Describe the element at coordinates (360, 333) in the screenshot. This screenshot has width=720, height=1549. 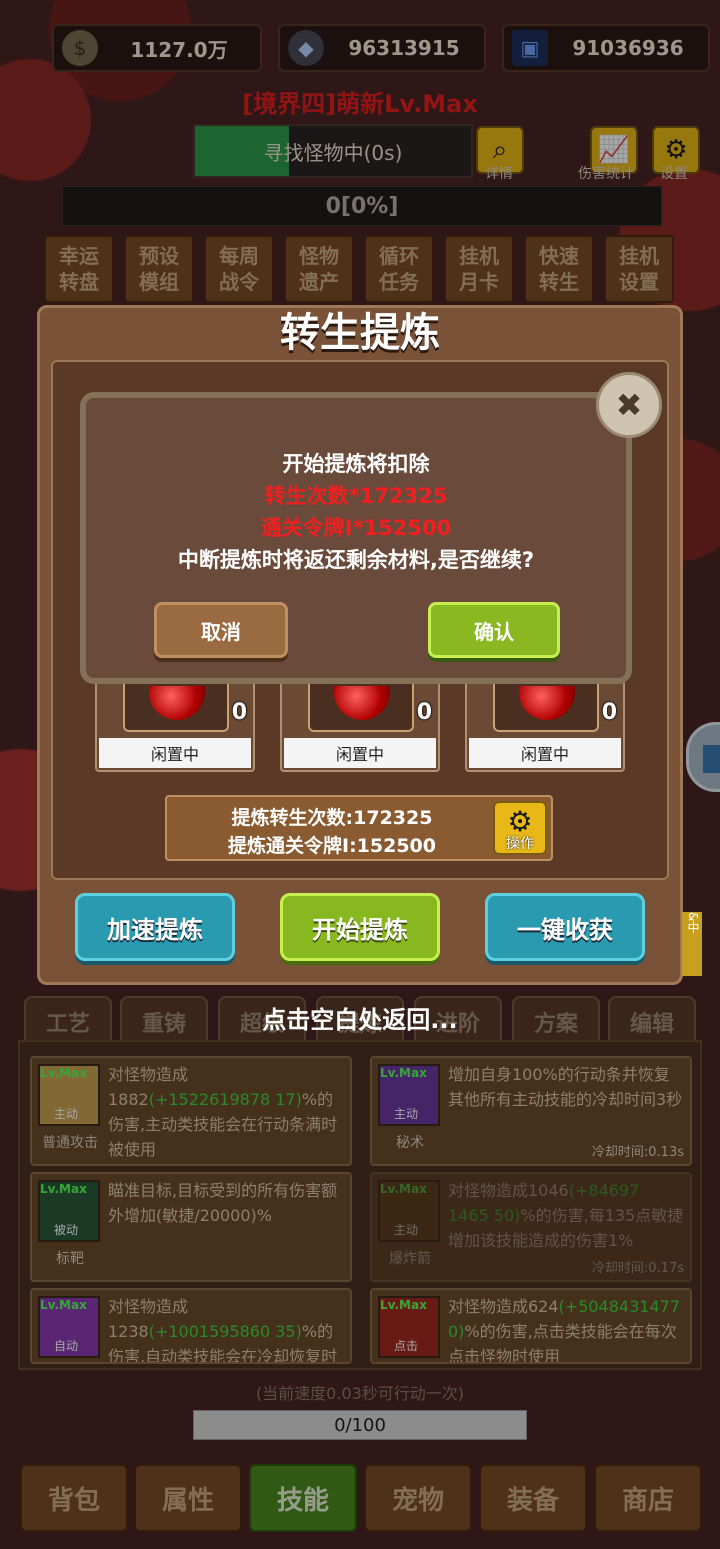
I see `refine-panel-title: 转生提炼` at that location.